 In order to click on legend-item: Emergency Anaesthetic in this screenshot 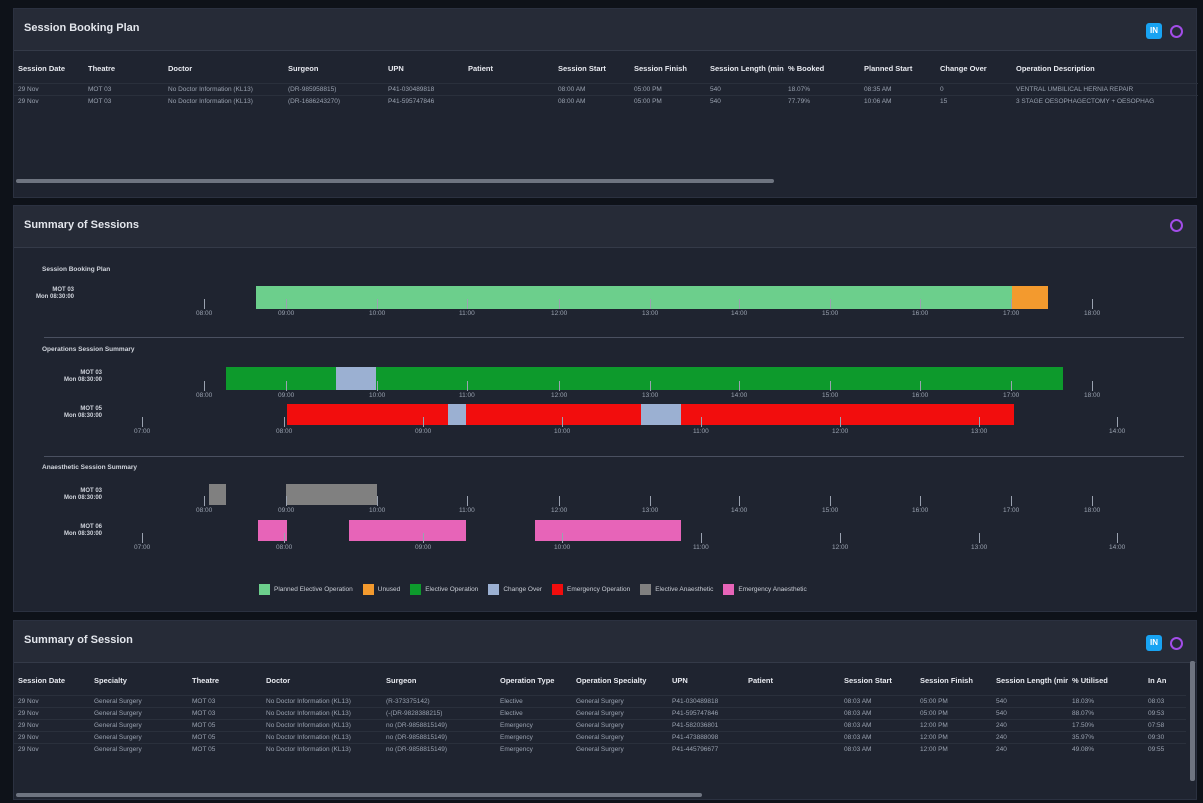, I will do `click(765, 589)`.